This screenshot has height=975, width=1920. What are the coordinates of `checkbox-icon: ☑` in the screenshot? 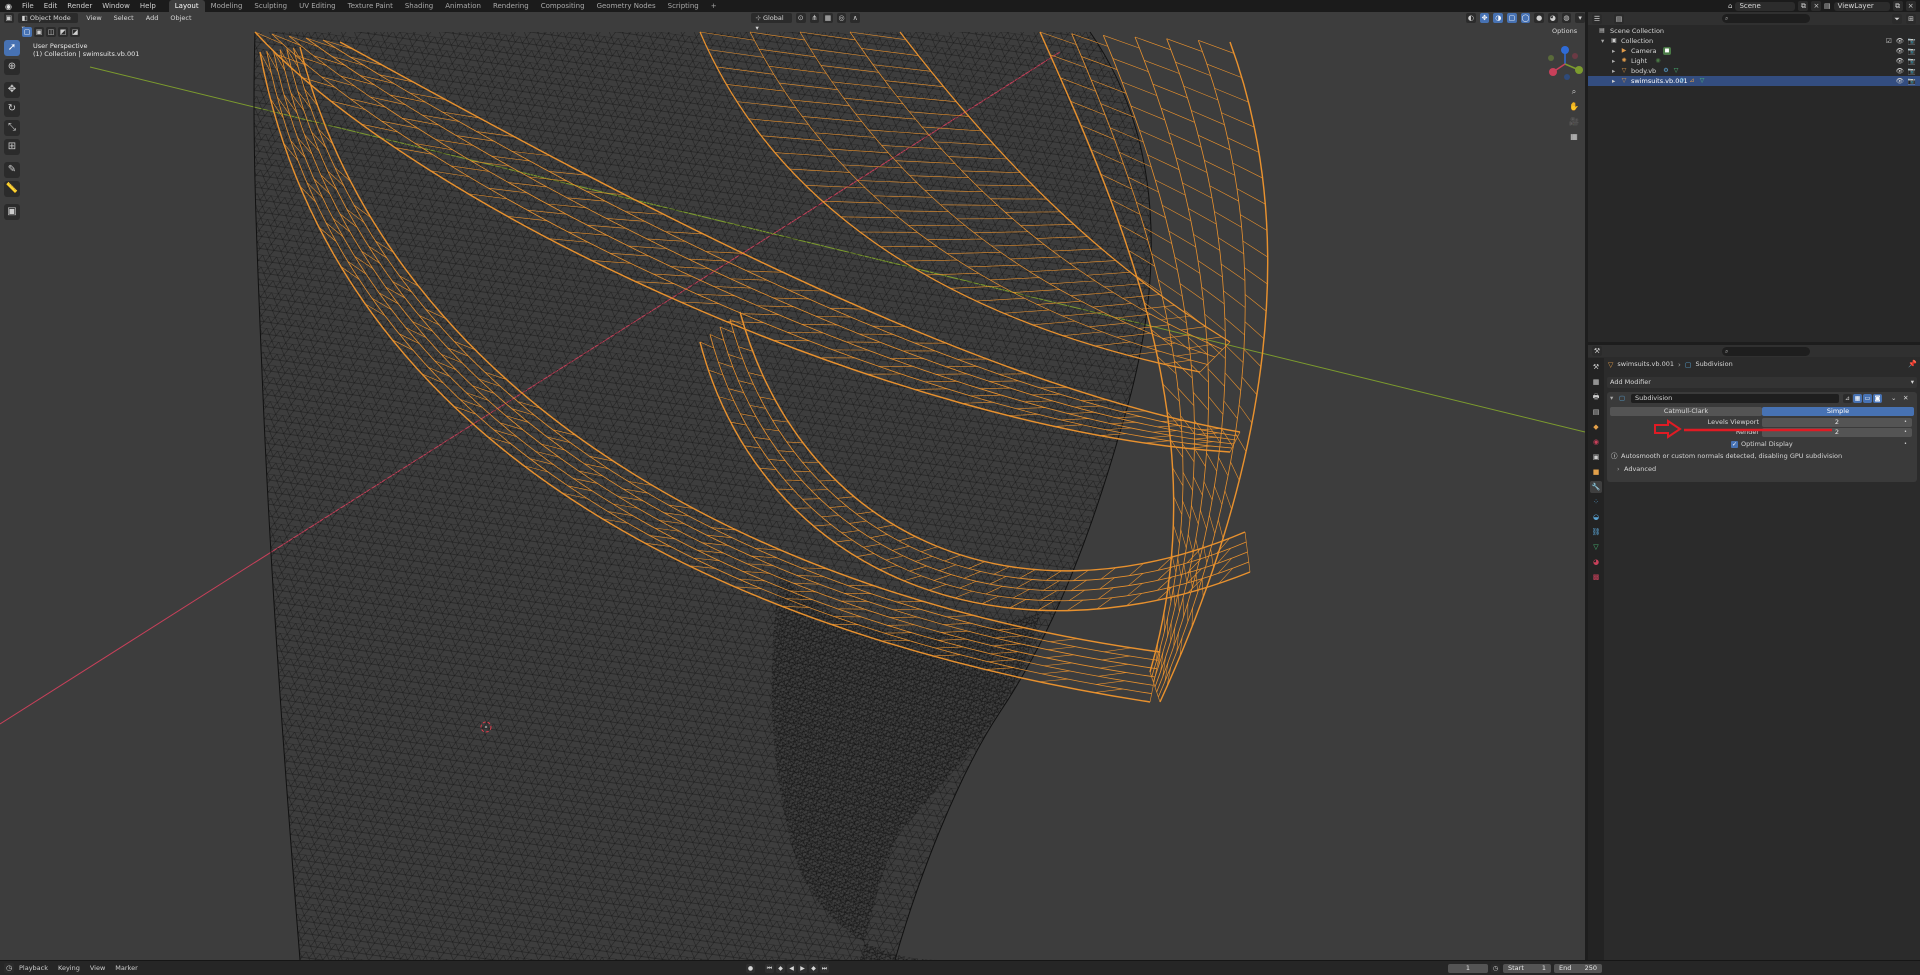 It's located at (1889, 41).